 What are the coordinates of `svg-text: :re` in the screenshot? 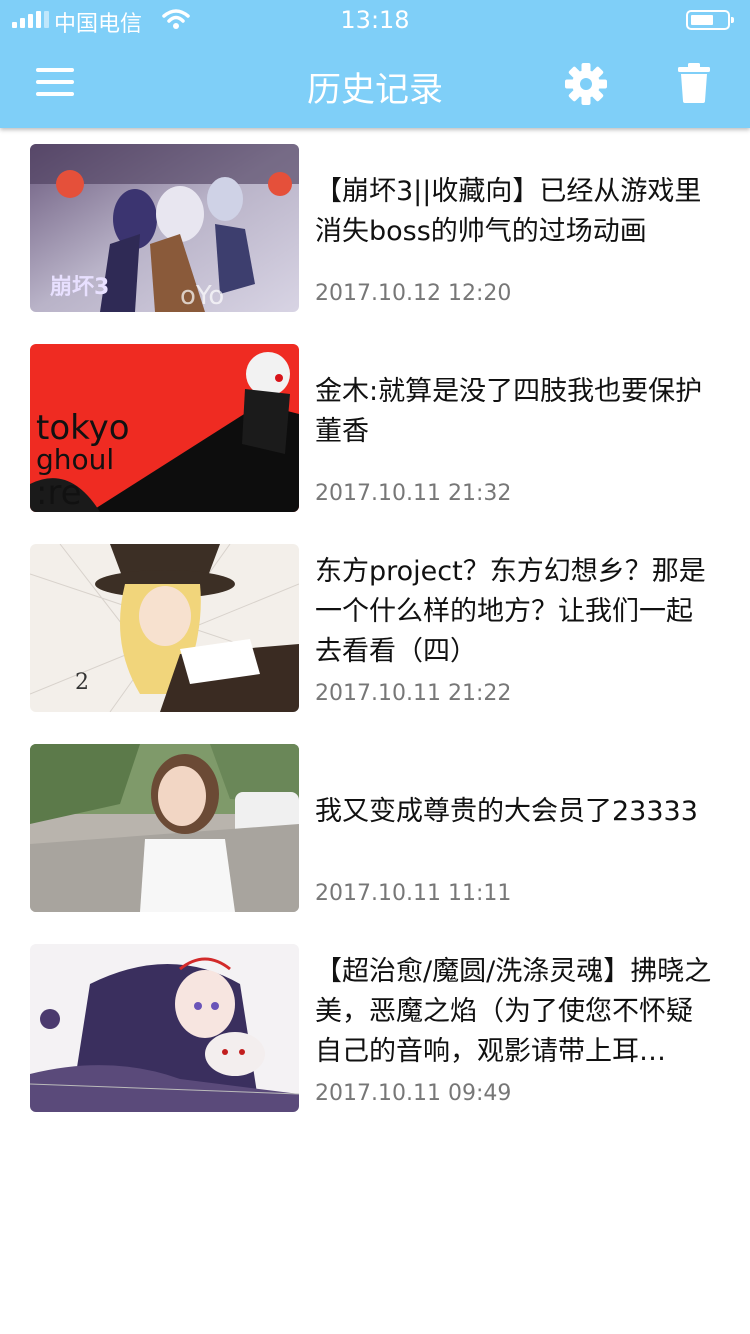 It's located at (59, 492).